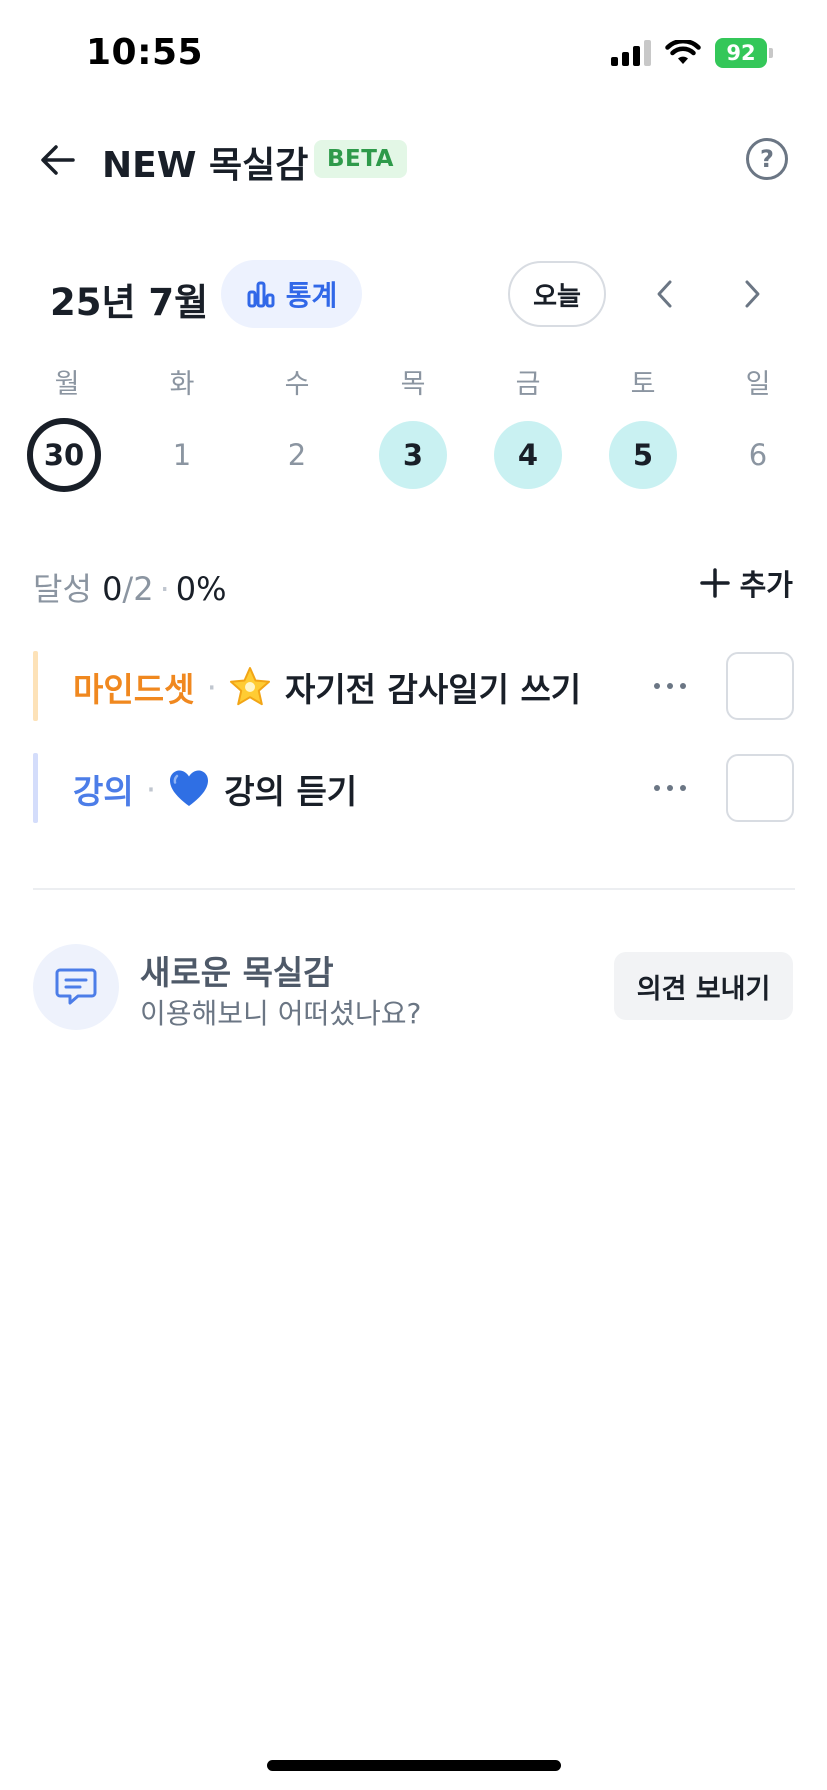 Image resolution: width=827 pixels, height=1790 pixels. I want to click on page-title: NEW 목실감, so click(205, 165).